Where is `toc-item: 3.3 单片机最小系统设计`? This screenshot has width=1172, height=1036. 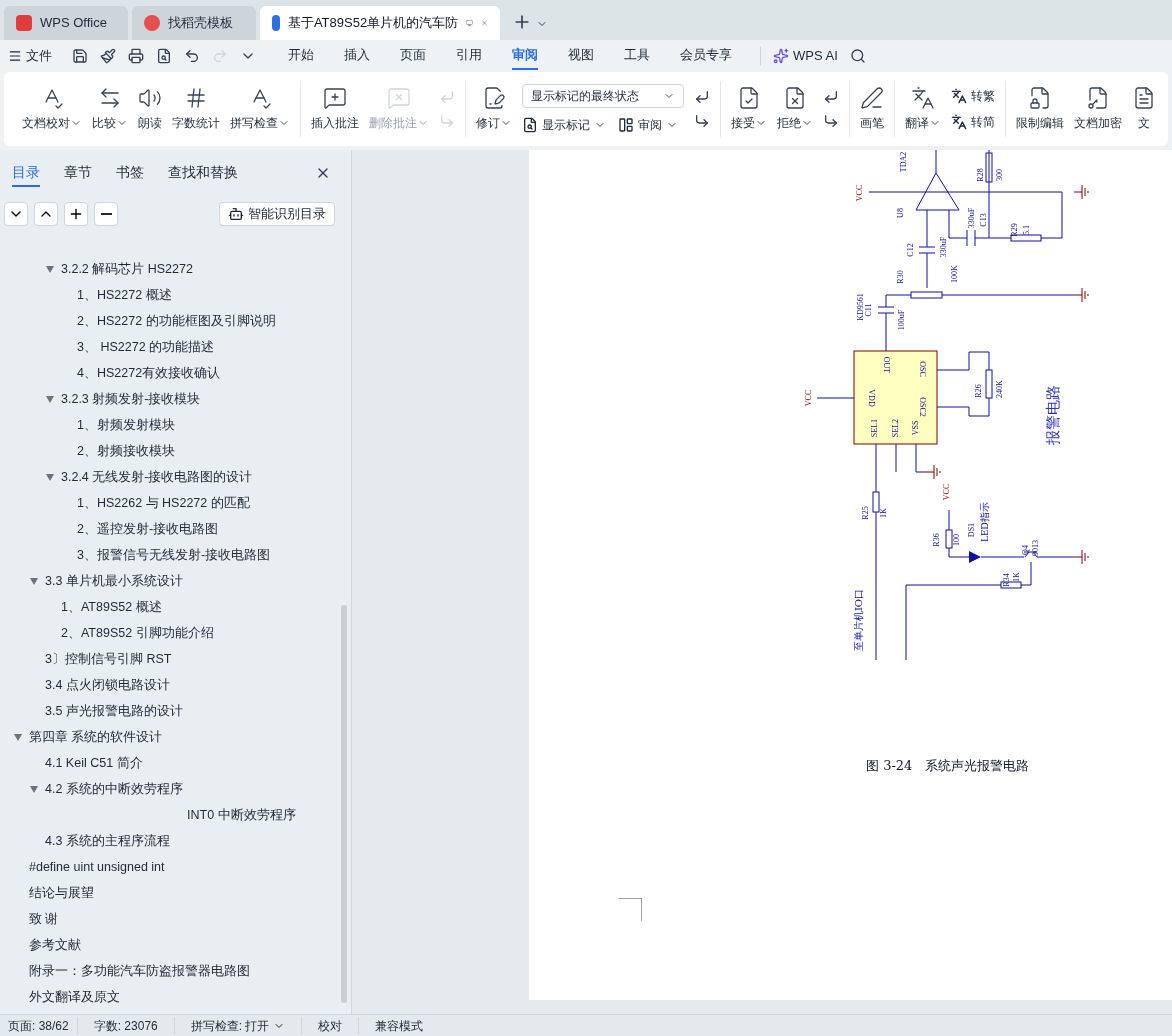
toc-item: 3.3 单片机最小系统设计 is located at coordinates (175, 581).